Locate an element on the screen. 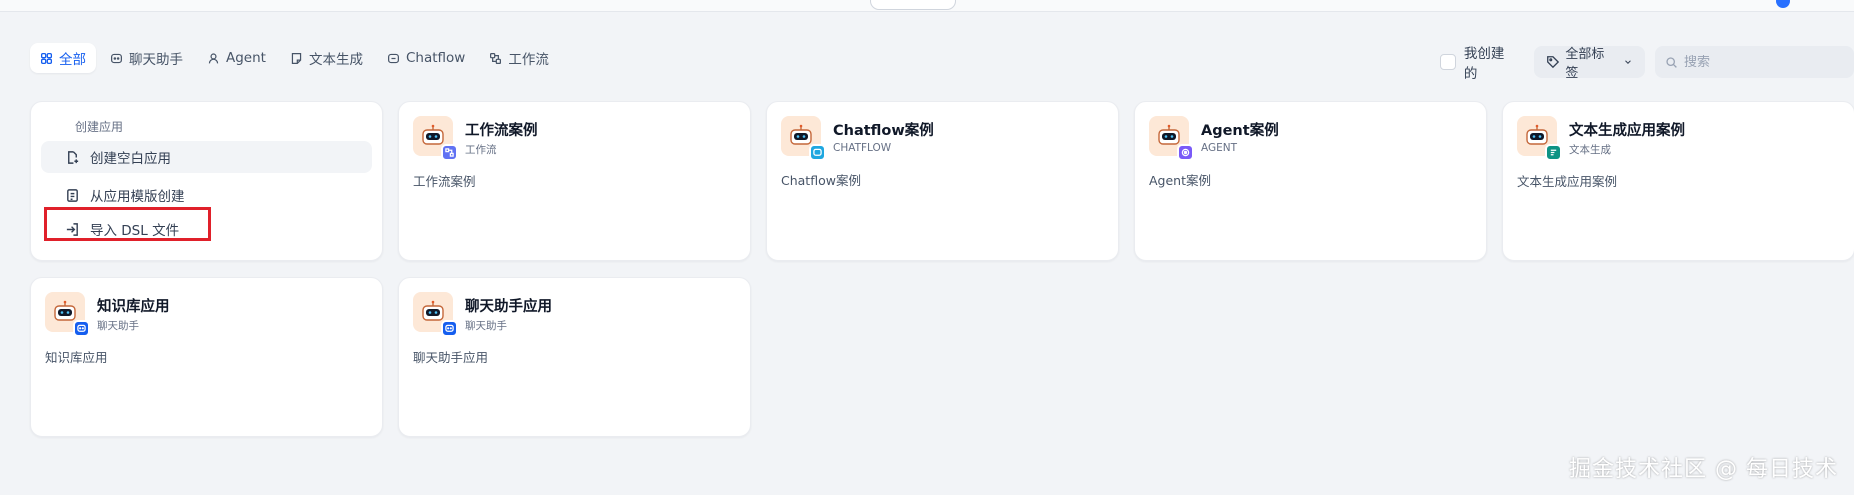  tab-chatflow: Chatflow is located at coordinates (426, 58).